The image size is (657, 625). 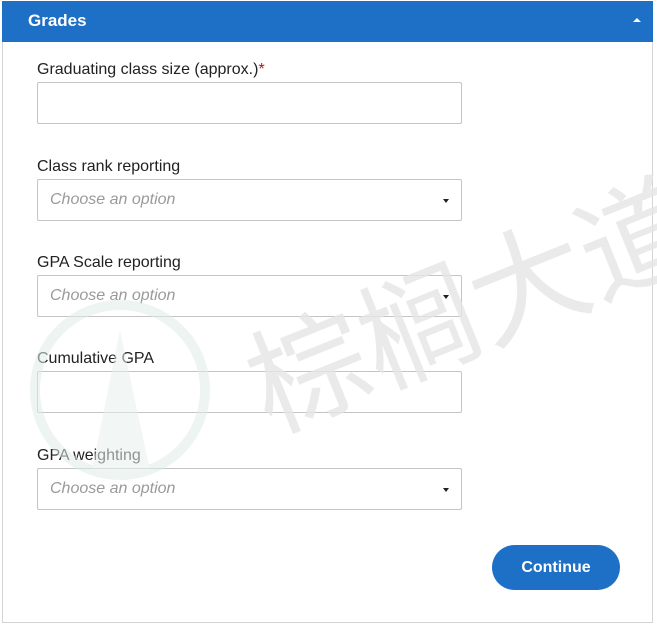 I want to click on gpa-weighting-placeholder: Choose an option, so click(x=113, y=488).